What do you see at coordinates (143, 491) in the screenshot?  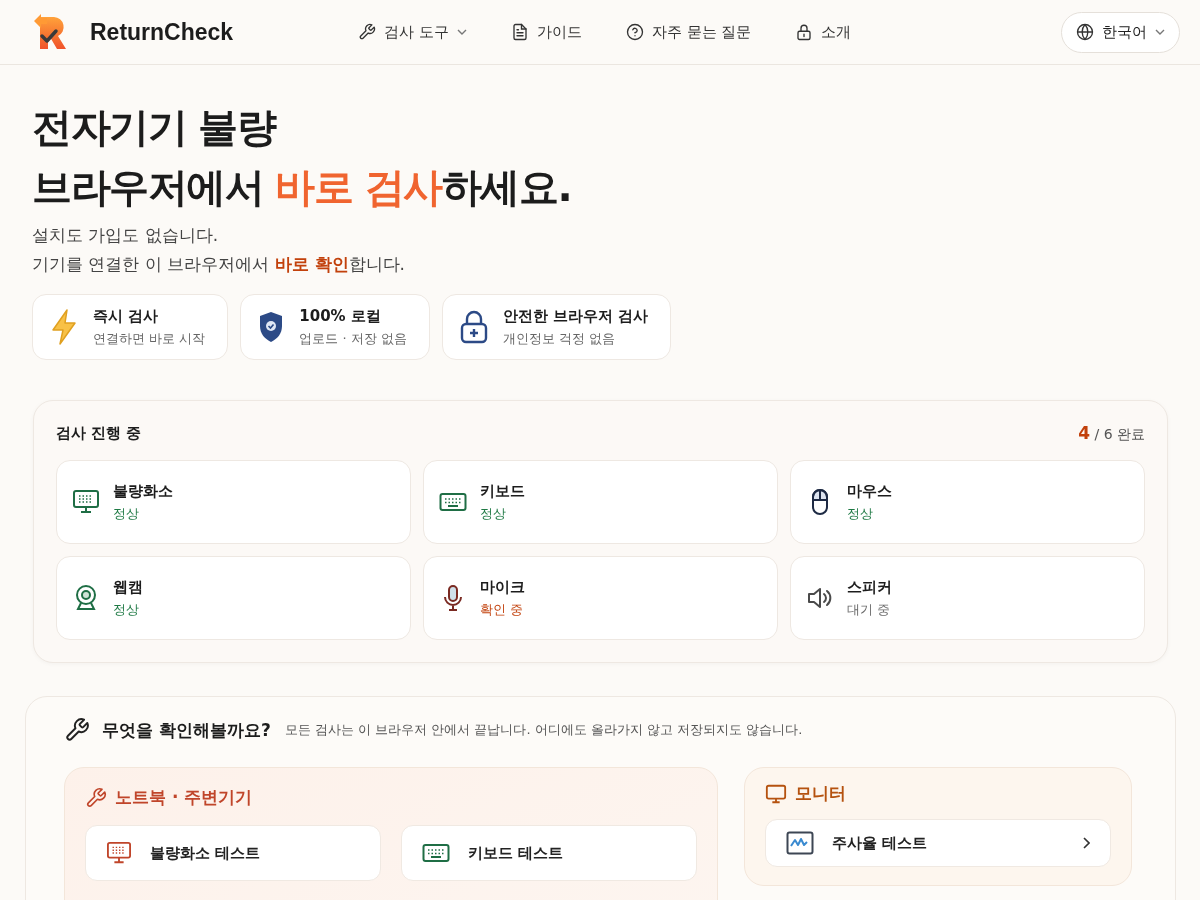 I see `device-name: 불량화소` at bounding box center [143, 491].